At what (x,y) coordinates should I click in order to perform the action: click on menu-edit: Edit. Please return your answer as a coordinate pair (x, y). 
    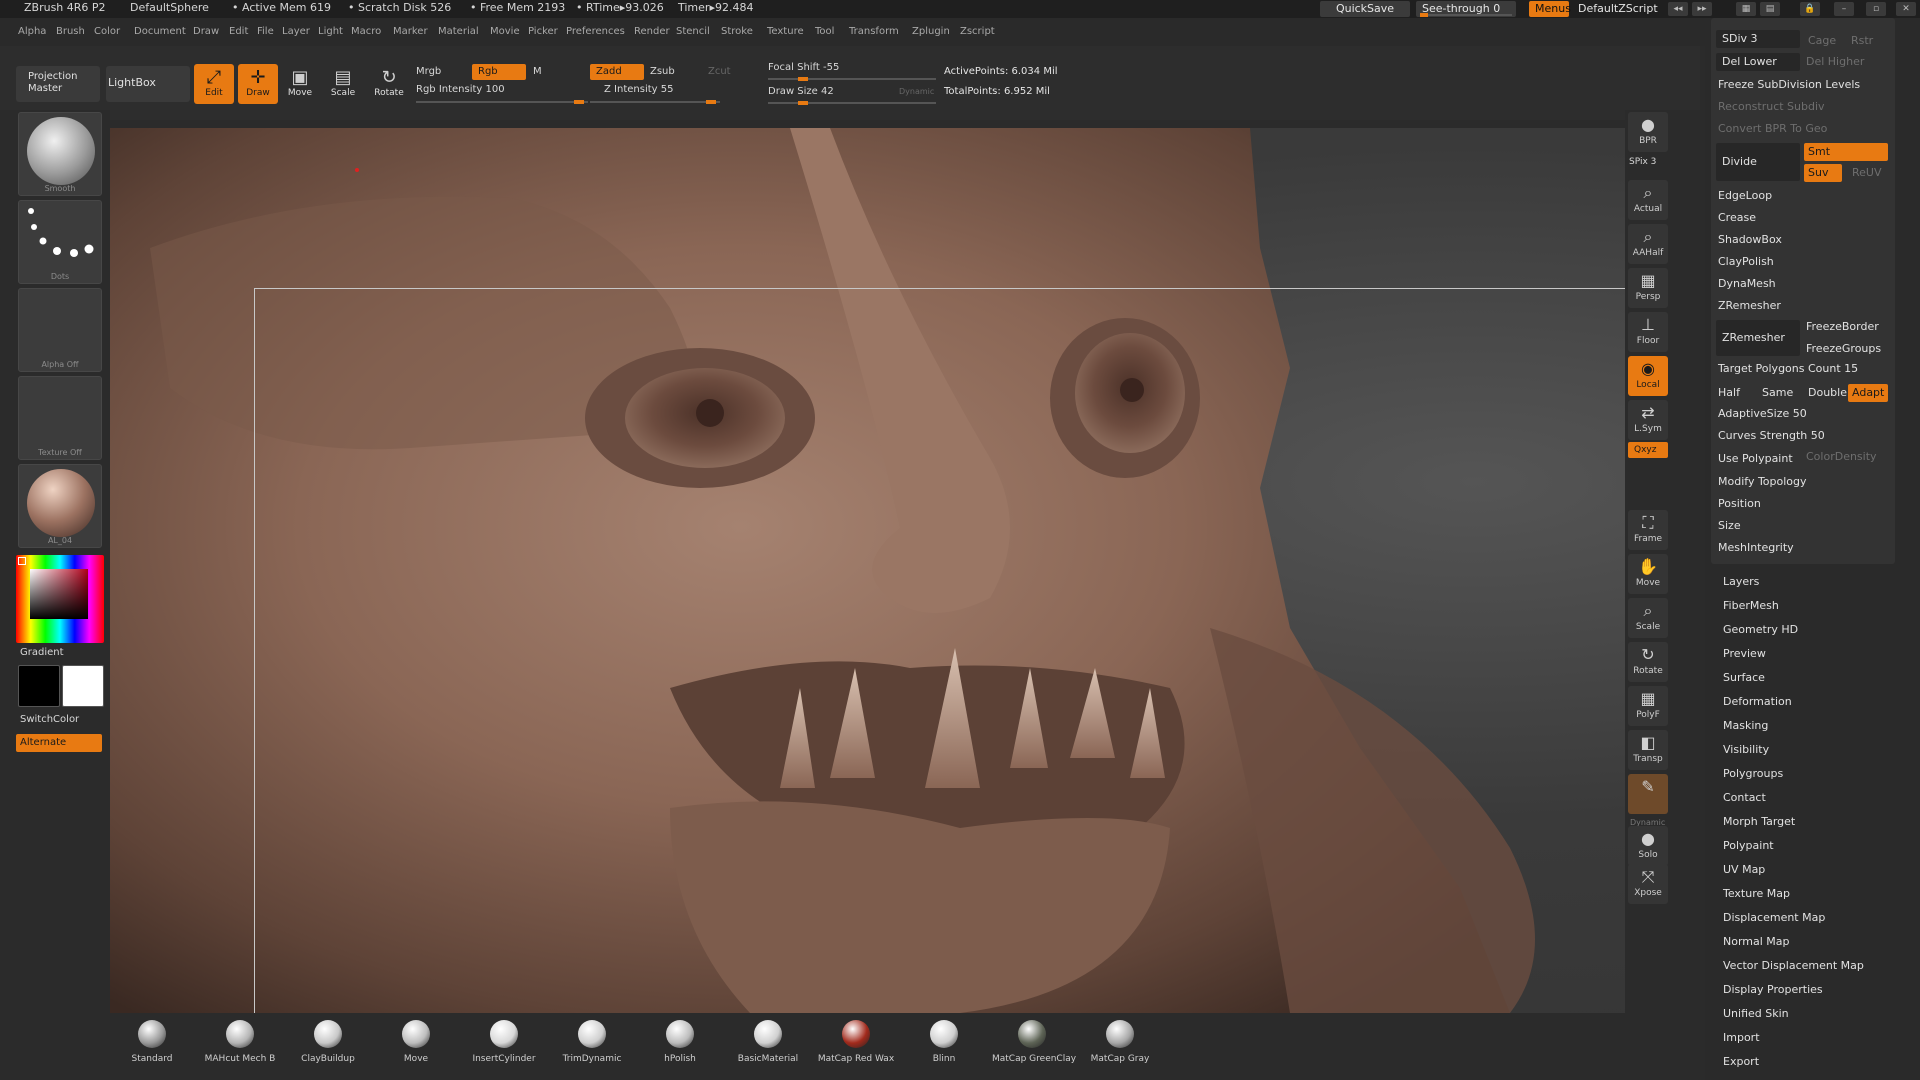
    Looking at the image, I should click on (238, 31).